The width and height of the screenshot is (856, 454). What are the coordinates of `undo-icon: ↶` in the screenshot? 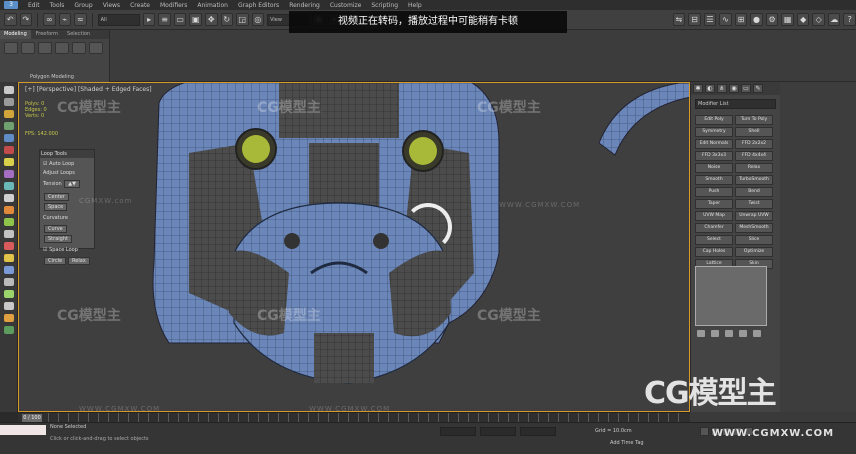 It's located at (10, 19).